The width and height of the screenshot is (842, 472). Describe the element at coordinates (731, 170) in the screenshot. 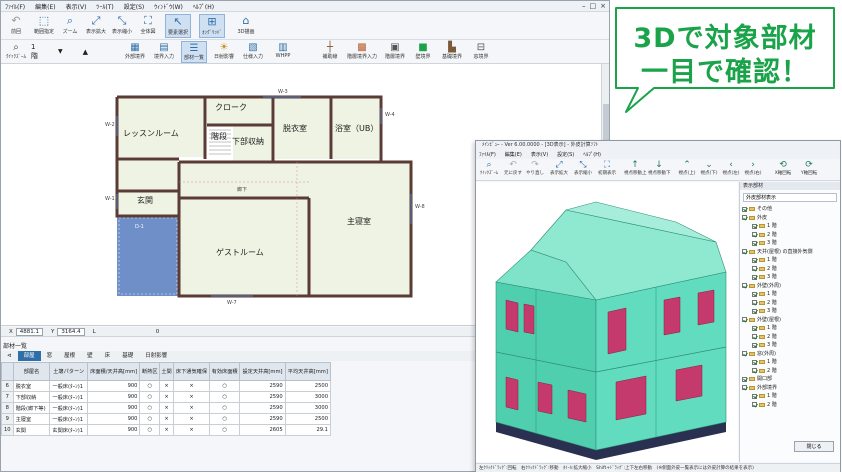

I see `viewer-view-left-button: ‹ 視点(左)` at that location.